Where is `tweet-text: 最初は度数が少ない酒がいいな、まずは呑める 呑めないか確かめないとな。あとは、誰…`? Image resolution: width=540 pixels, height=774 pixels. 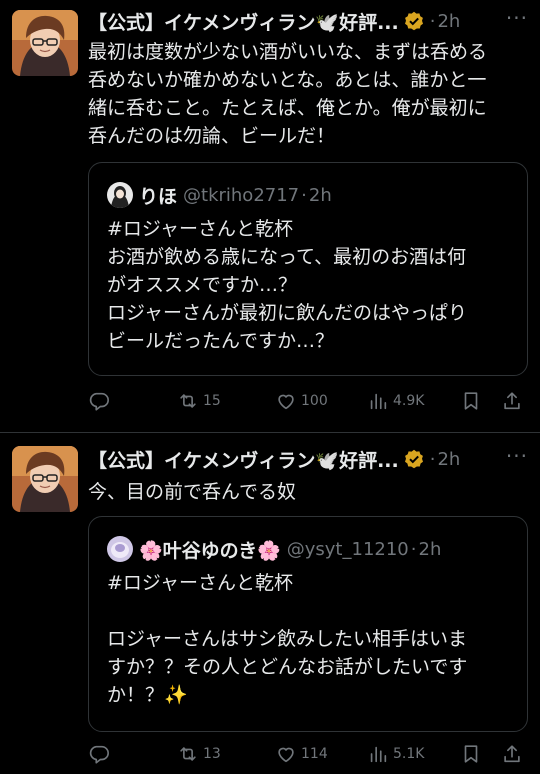 tweet-text: 最初は度数が少ない酒がいいな、まずは呑める 呑めないか確かめないとな。あとは、誰… is located at coordinates (288, 94).